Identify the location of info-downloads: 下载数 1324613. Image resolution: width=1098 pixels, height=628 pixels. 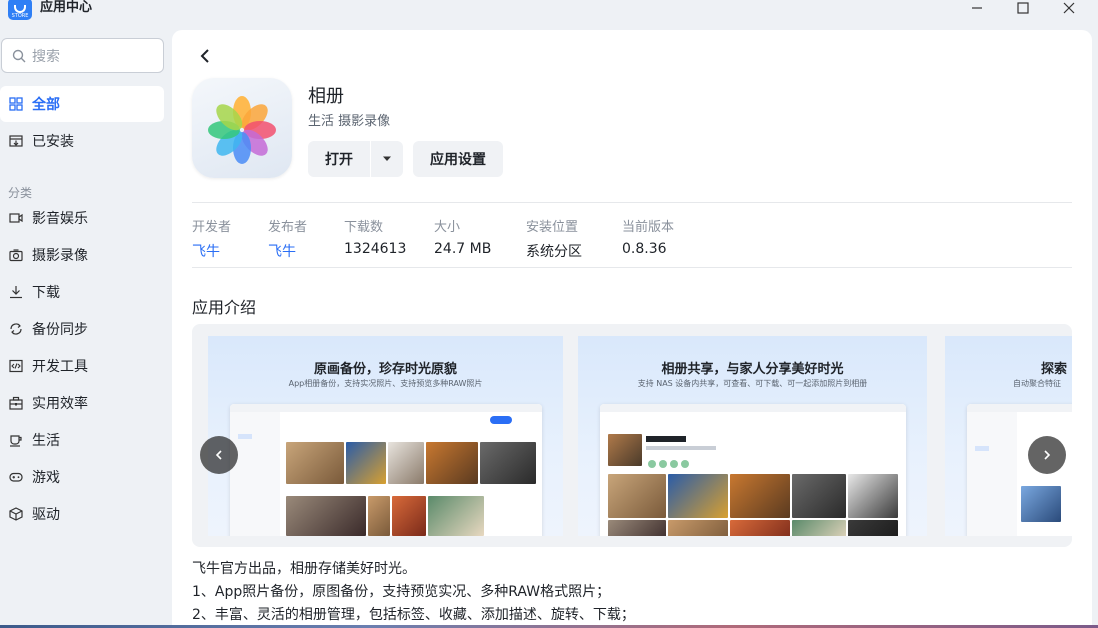
(375, 236).